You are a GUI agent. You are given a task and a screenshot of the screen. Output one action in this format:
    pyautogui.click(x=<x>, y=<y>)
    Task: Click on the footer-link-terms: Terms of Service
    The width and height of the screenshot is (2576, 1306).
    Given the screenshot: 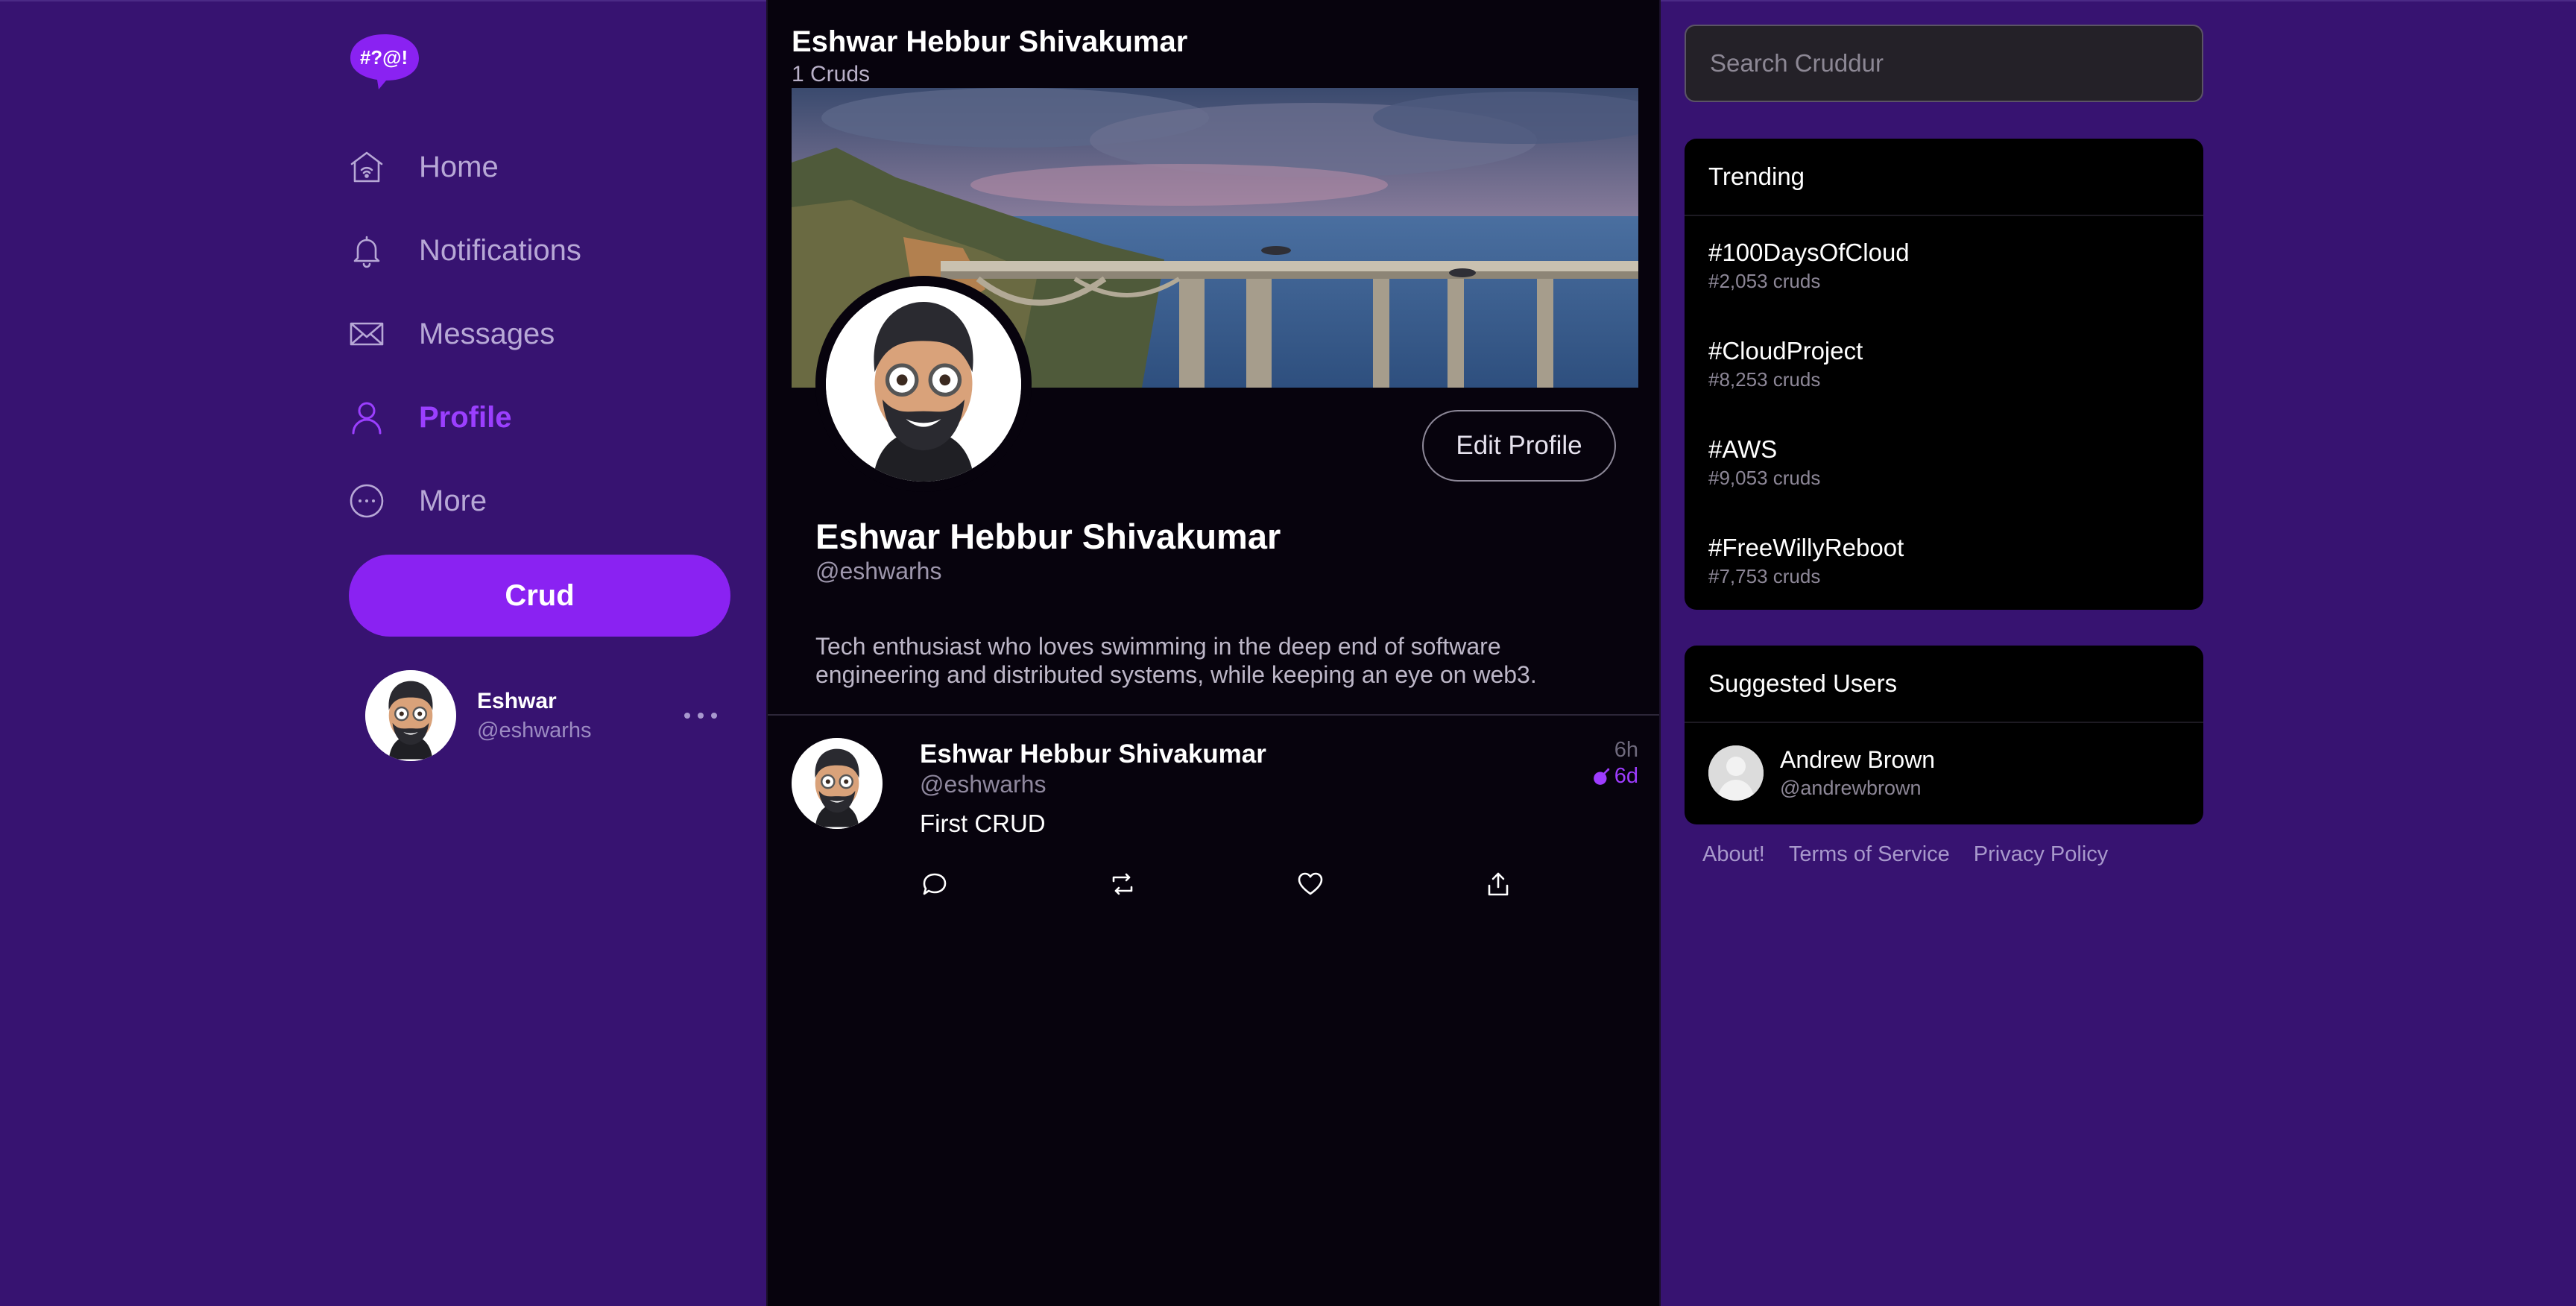 What is the action you would take?
    pyautogui.click(x=1870, y=854)
    